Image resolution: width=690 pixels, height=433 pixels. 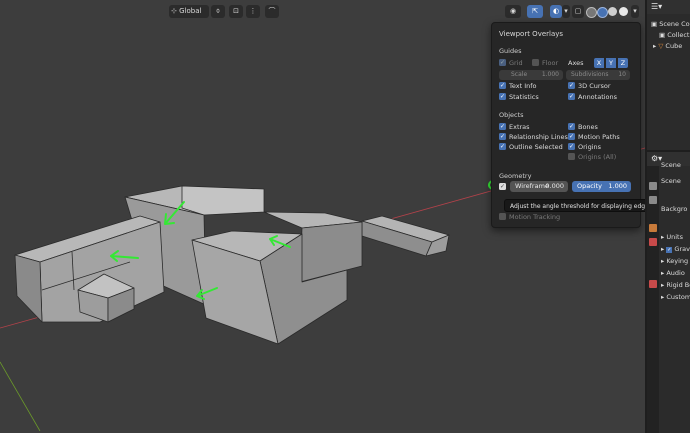 I want to click on keying-sets-arrow-icon: ▸, so click(x=663, y=261).